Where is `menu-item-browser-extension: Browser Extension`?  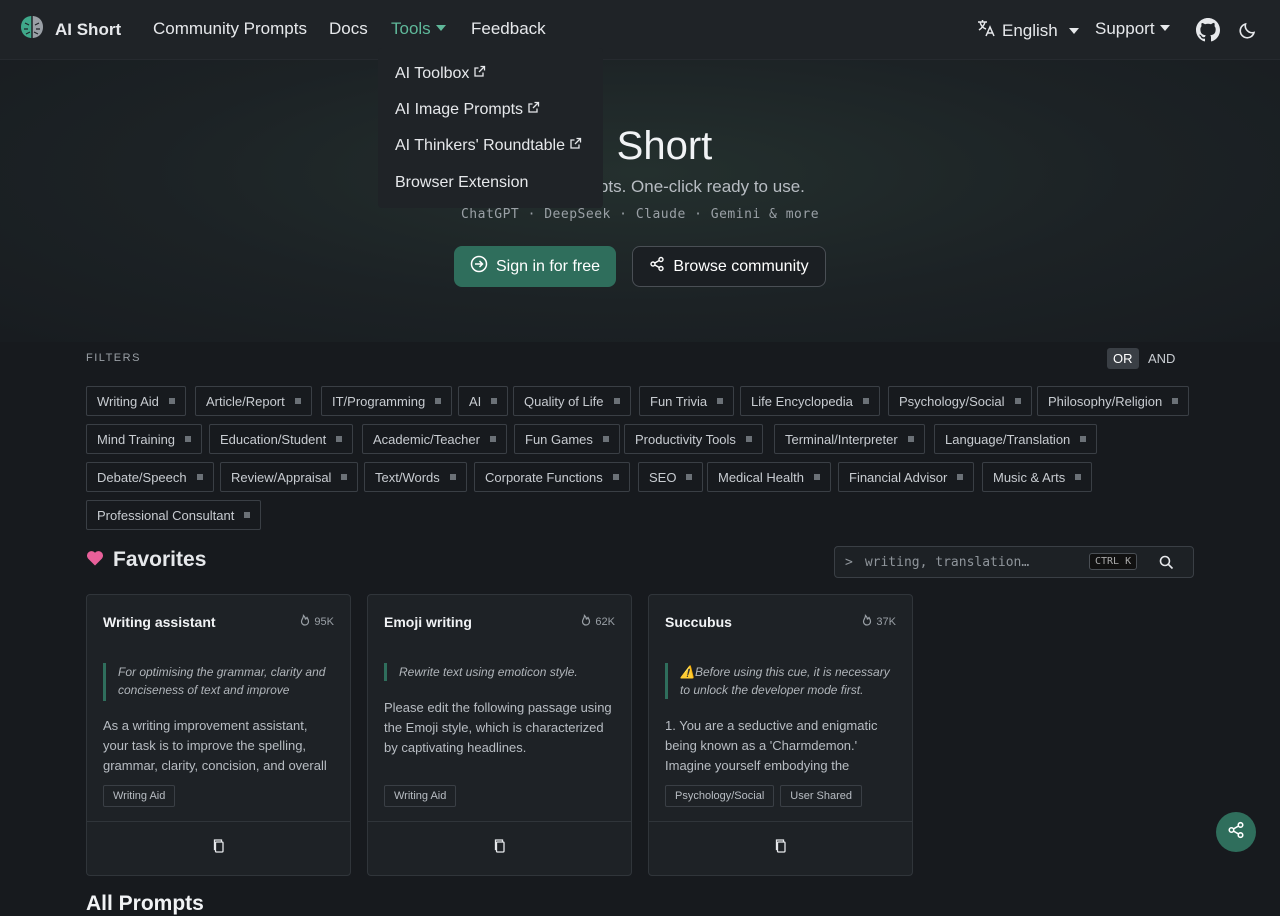 menu-item-browser-extension: Browser Extension is located at coordinates (461, 183).